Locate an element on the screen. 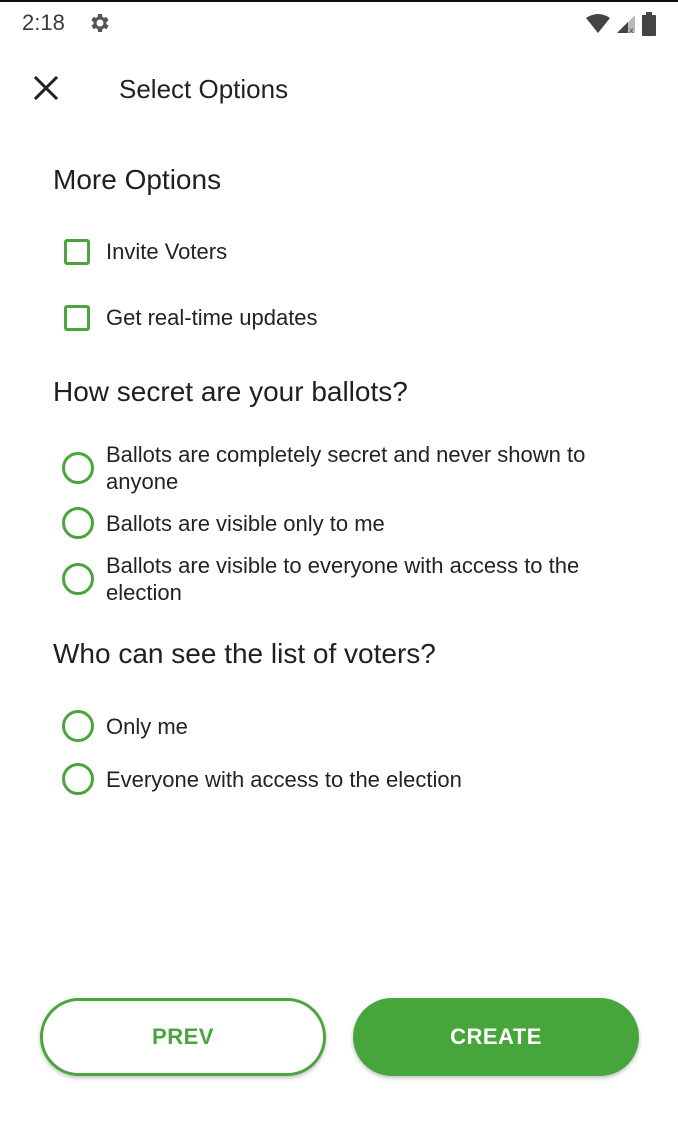 This screenshot has height=1128, width=678. invite-voters-checkbox is located at coordinates (77, 251).